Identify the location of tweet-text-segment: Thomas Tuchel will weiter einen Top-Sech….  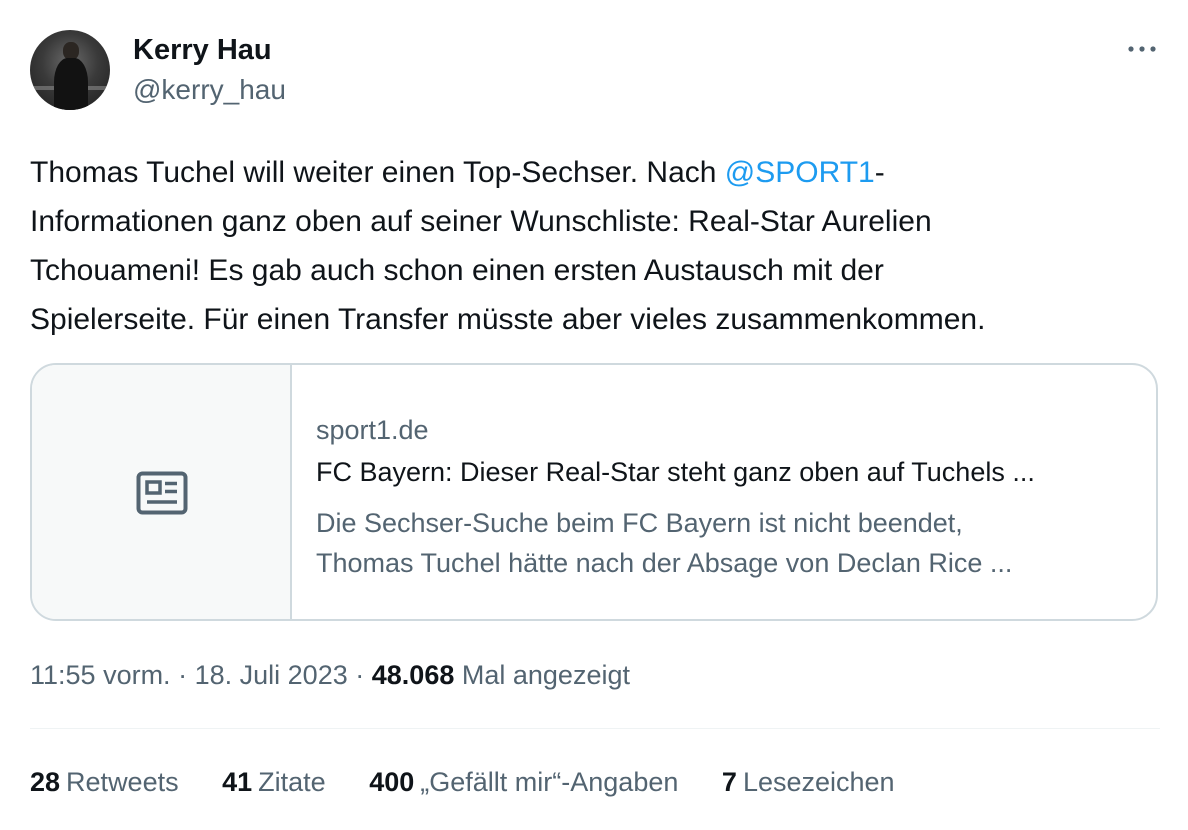
(377, 172).